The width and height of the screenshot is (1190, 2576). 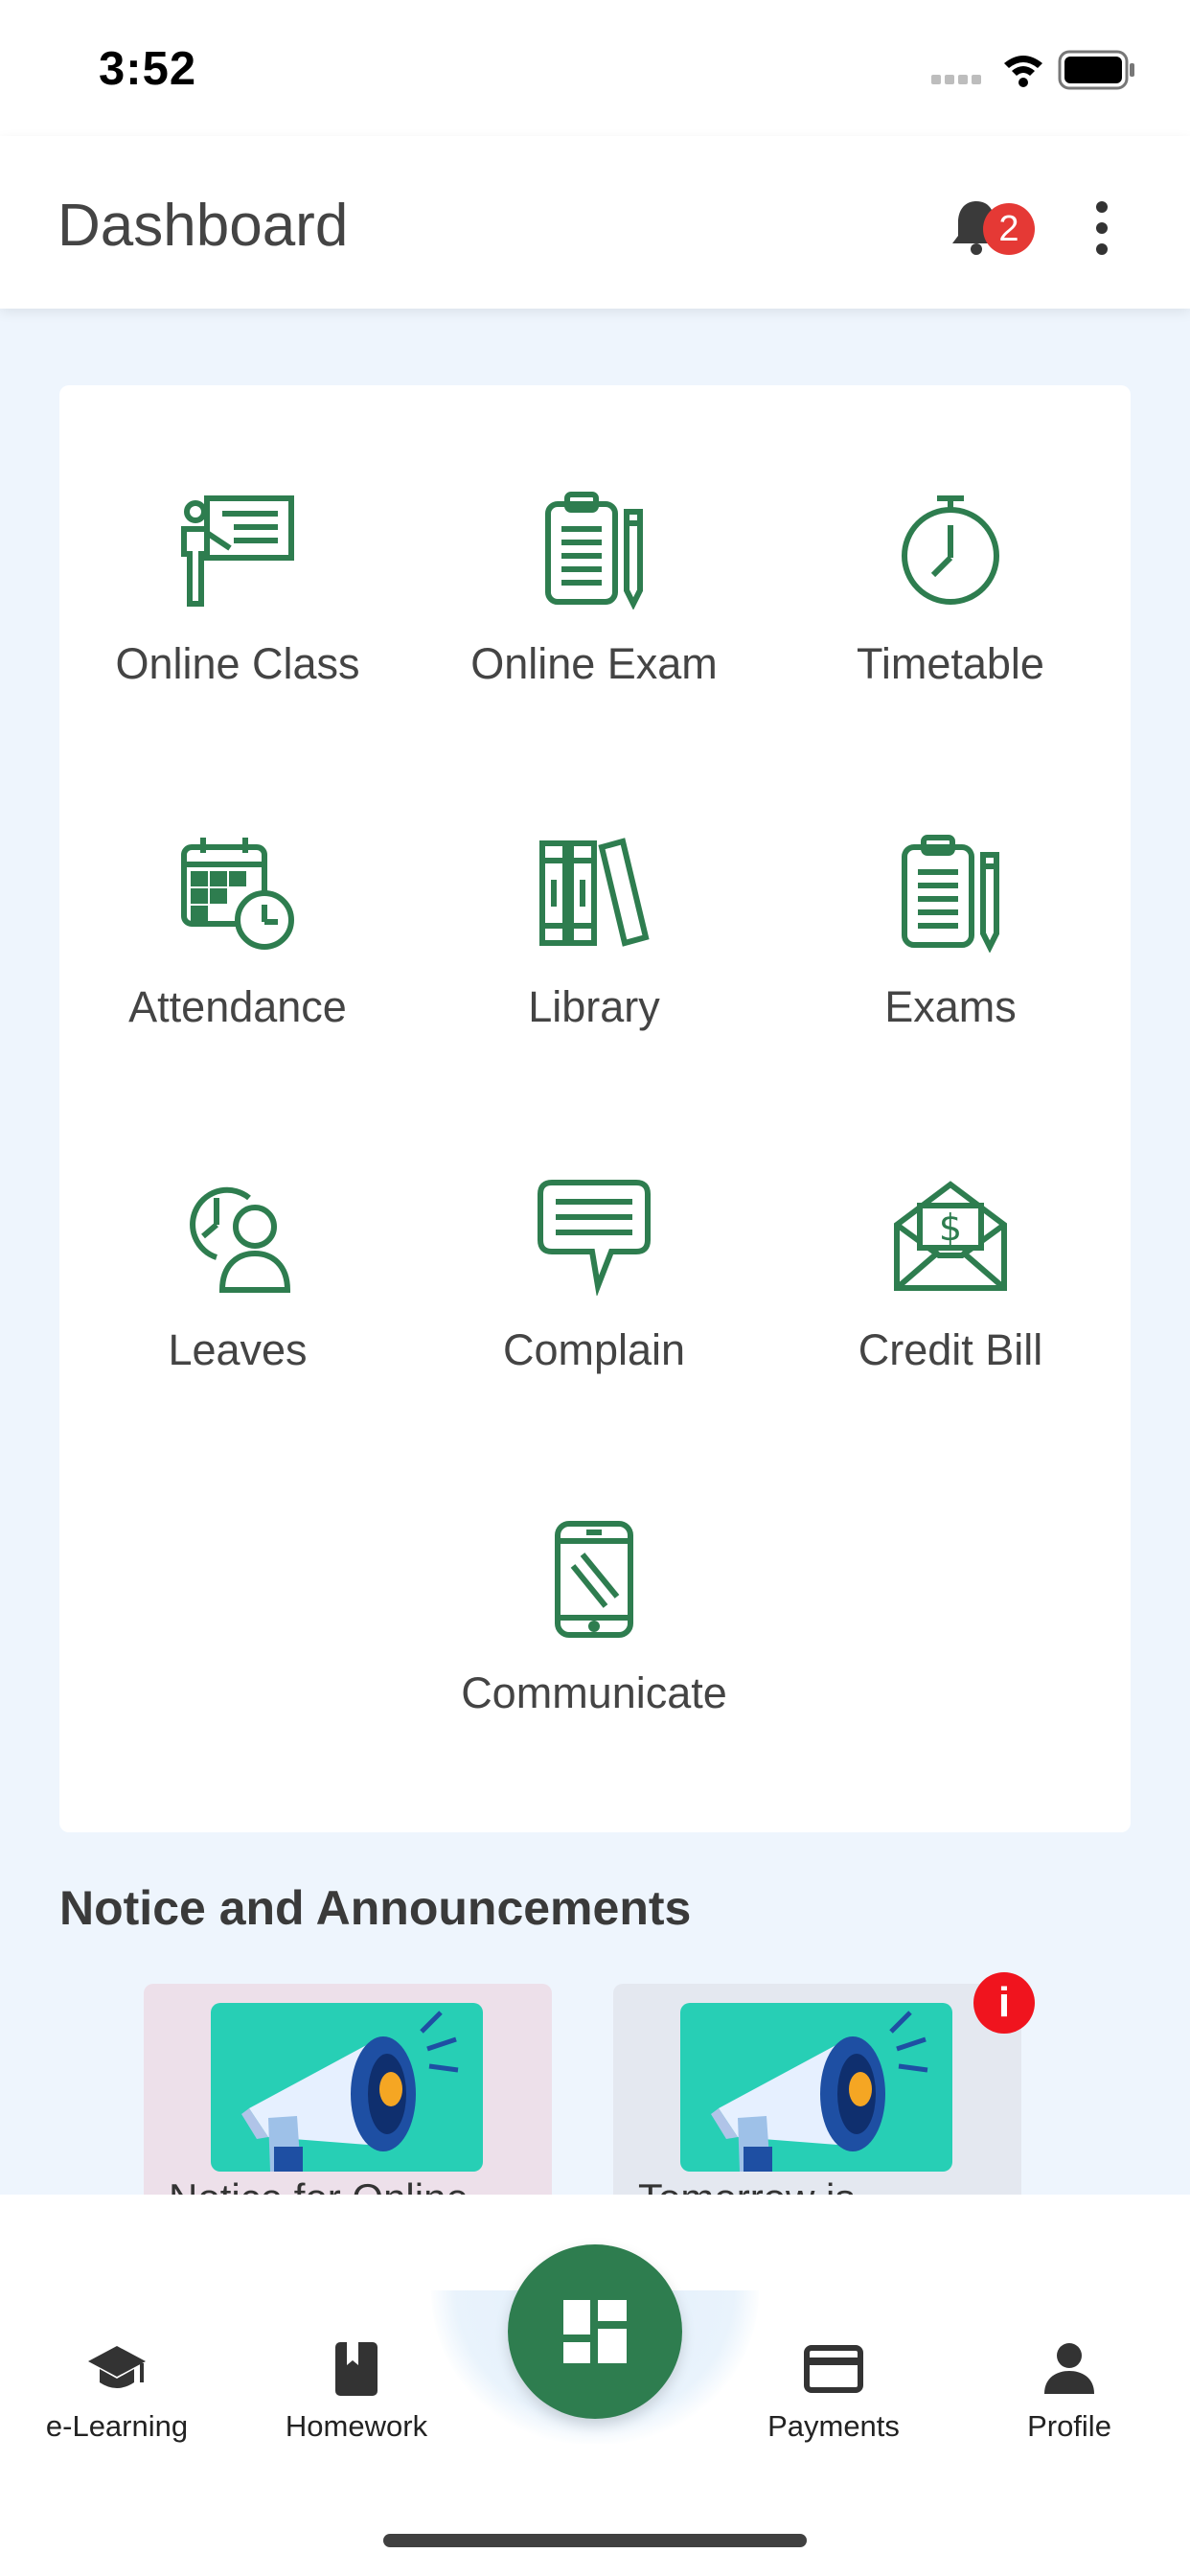 I want to click on status-time: 3:52, so click(x=148, y=69).